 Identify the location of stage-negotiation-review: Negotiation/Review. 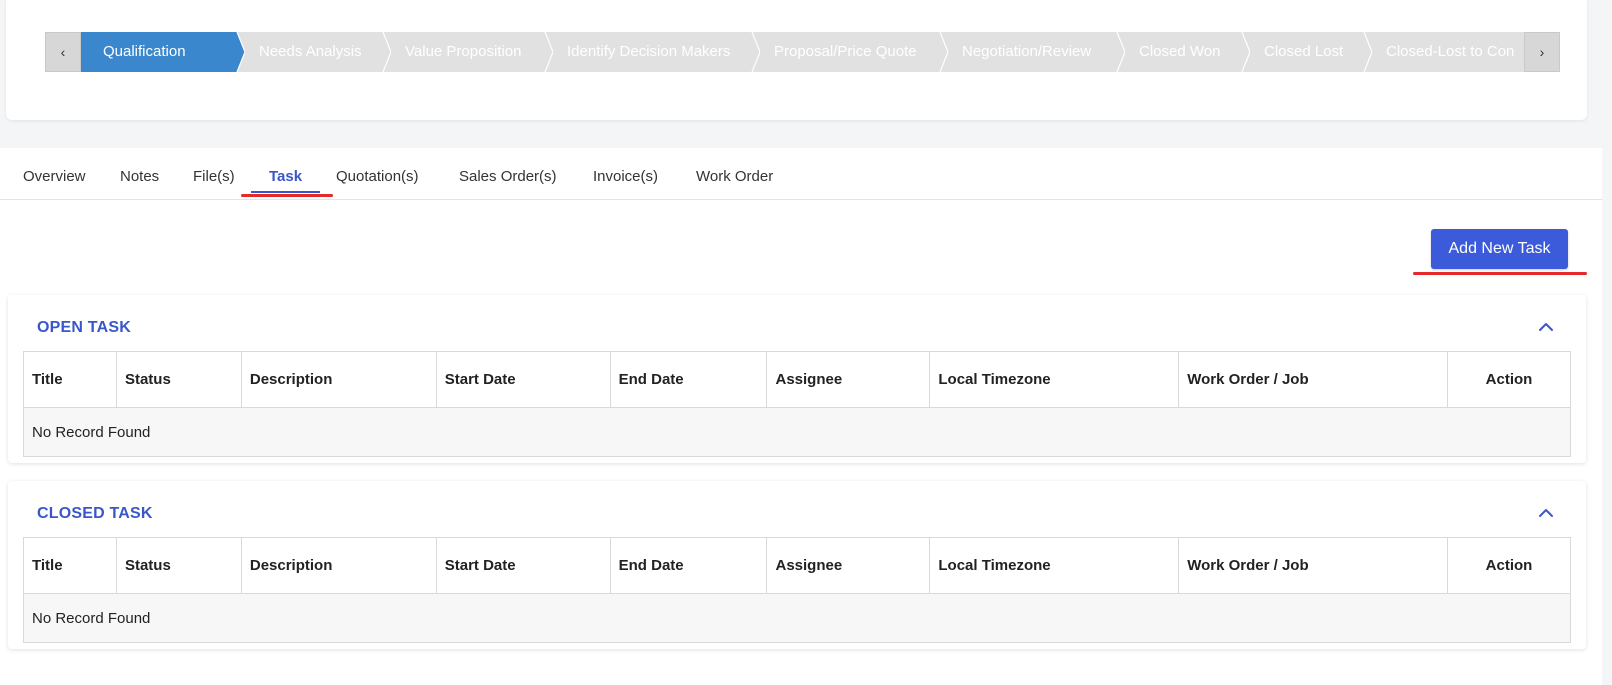
(1028, 52).